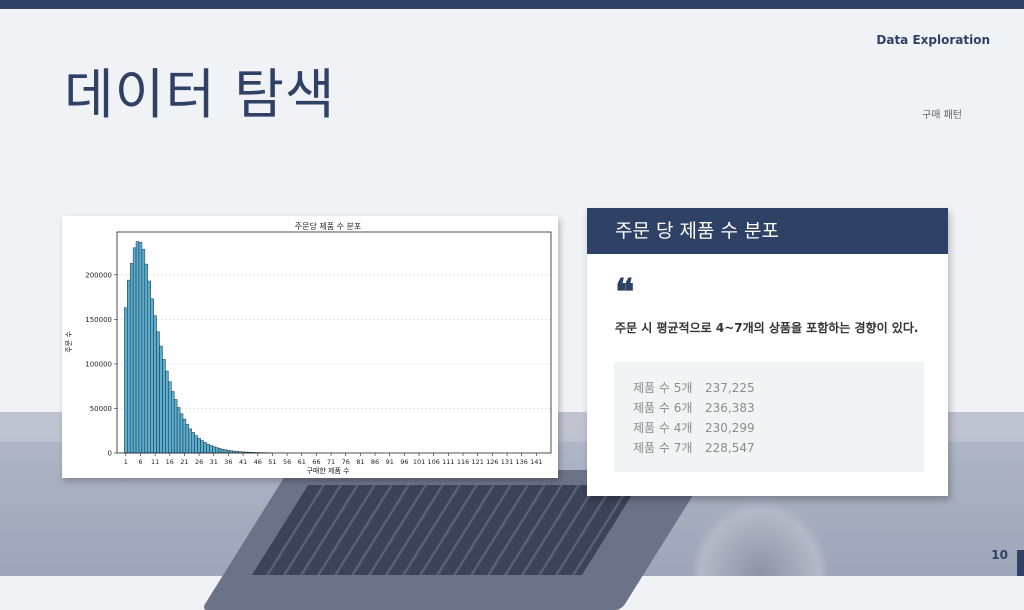  Describe the element at coordinates (287, 462) in the screenshot. I see `x-tick-label: 56` at that location.